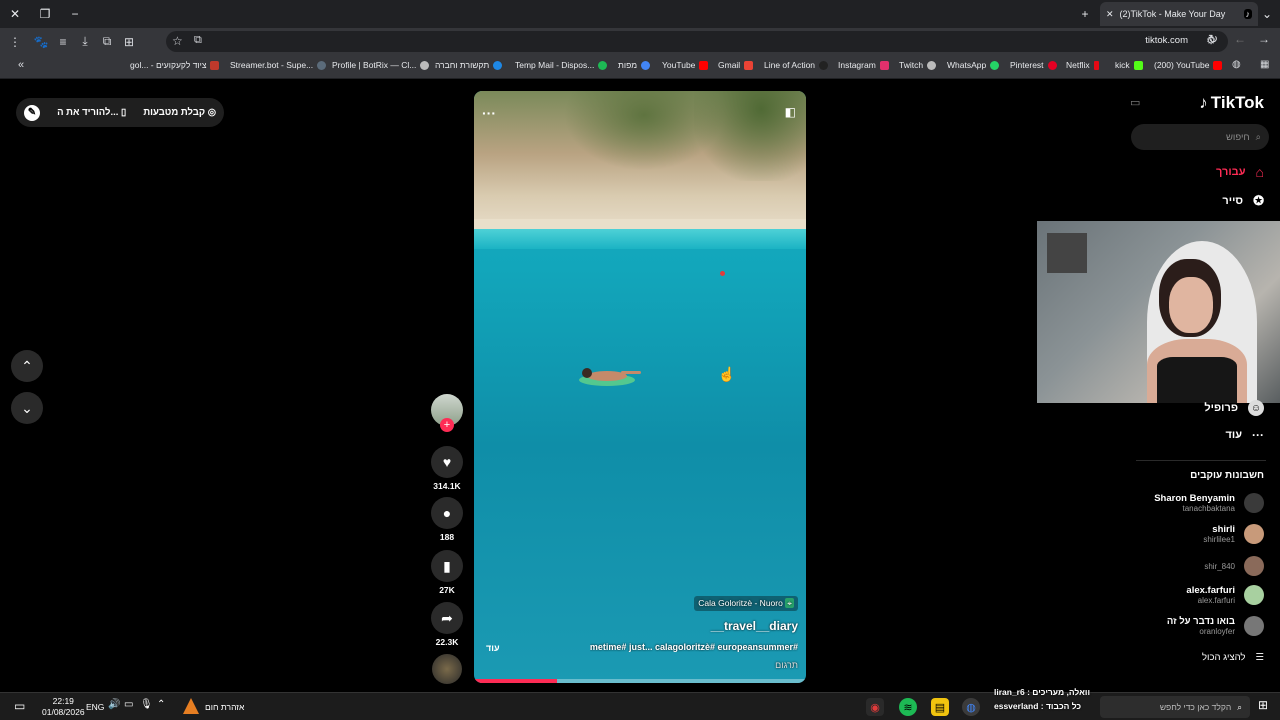 This screenshot has width=1280, height=720. What do you see at coordinates (640, 681) in the screenshot?
I see `video-progress-bar` at bounding box center [640, 681].